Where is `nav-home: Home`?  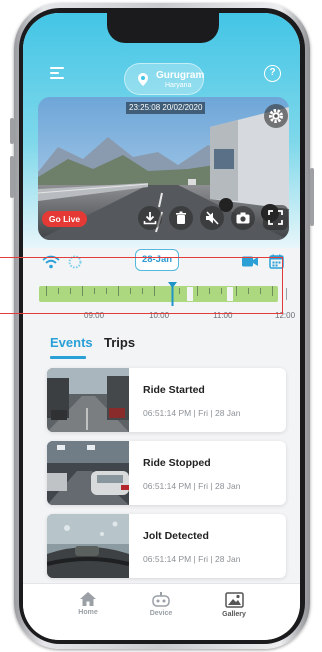 nav-home: Home is located at coordinates (88, 604).